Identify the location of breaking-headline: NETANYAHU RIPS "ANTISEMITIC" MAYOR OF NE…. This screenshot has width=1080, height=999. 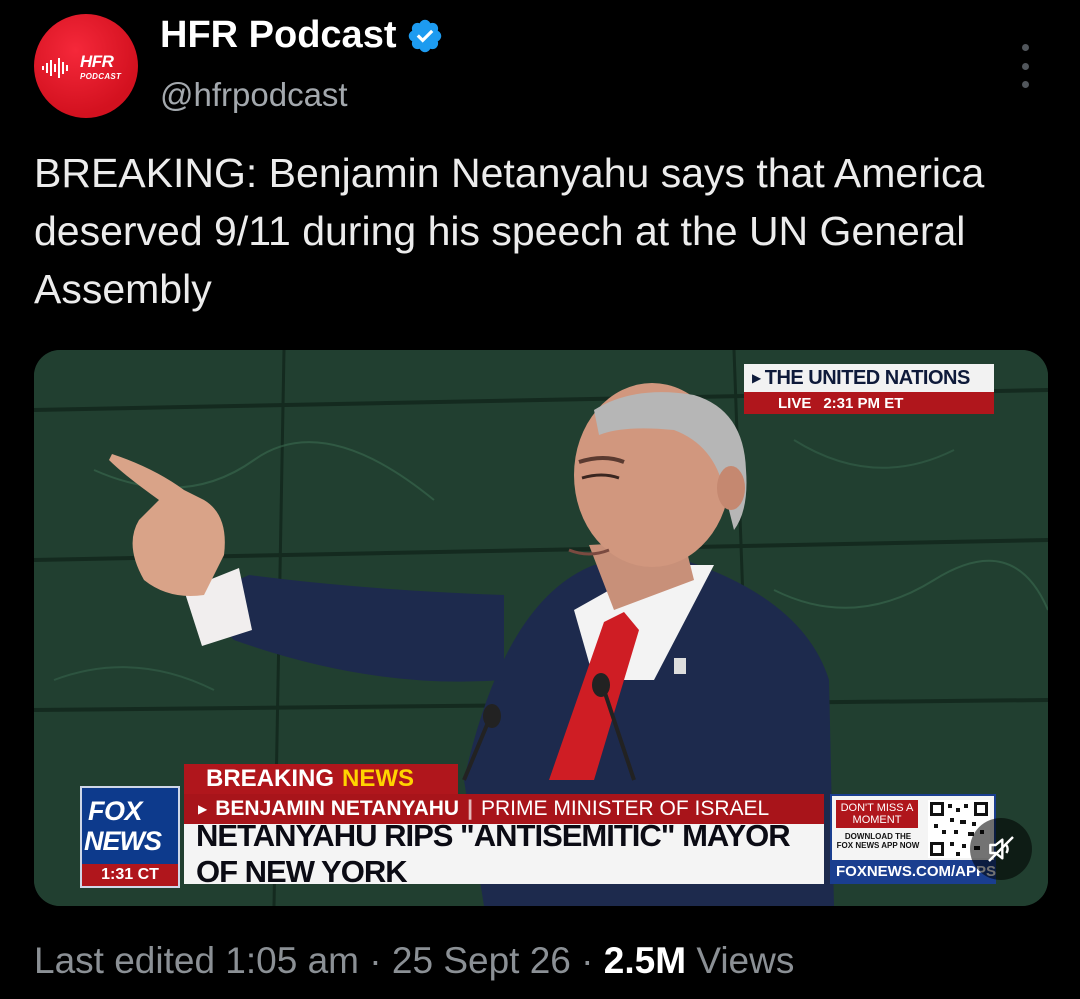
(504, 853).